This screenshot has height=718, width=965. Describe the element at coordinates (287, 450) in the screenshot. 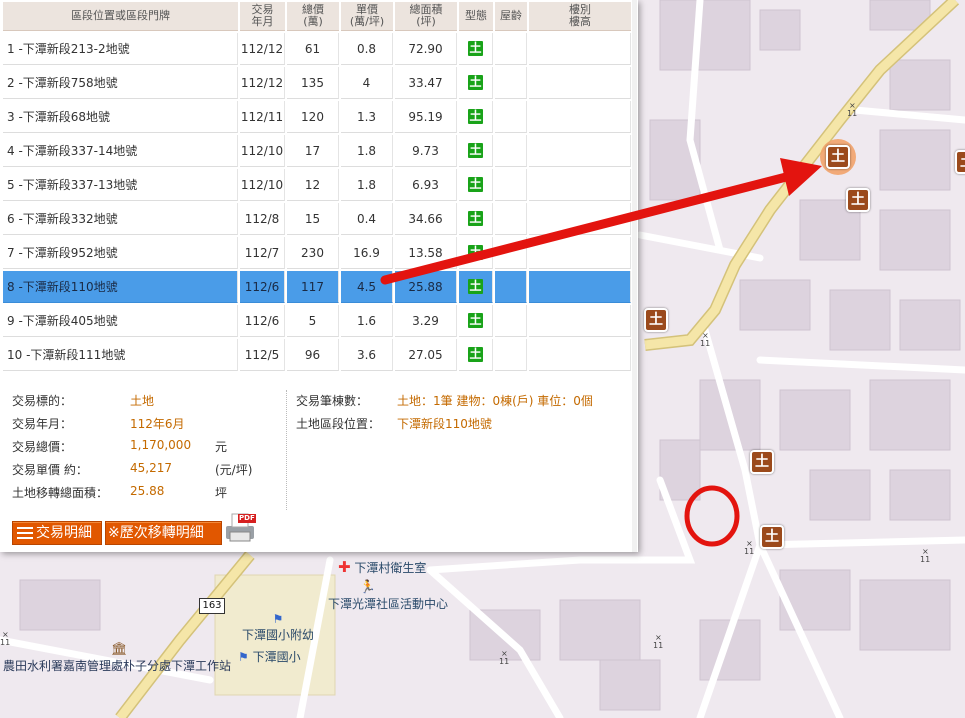

I see `detail-divider` at that location.